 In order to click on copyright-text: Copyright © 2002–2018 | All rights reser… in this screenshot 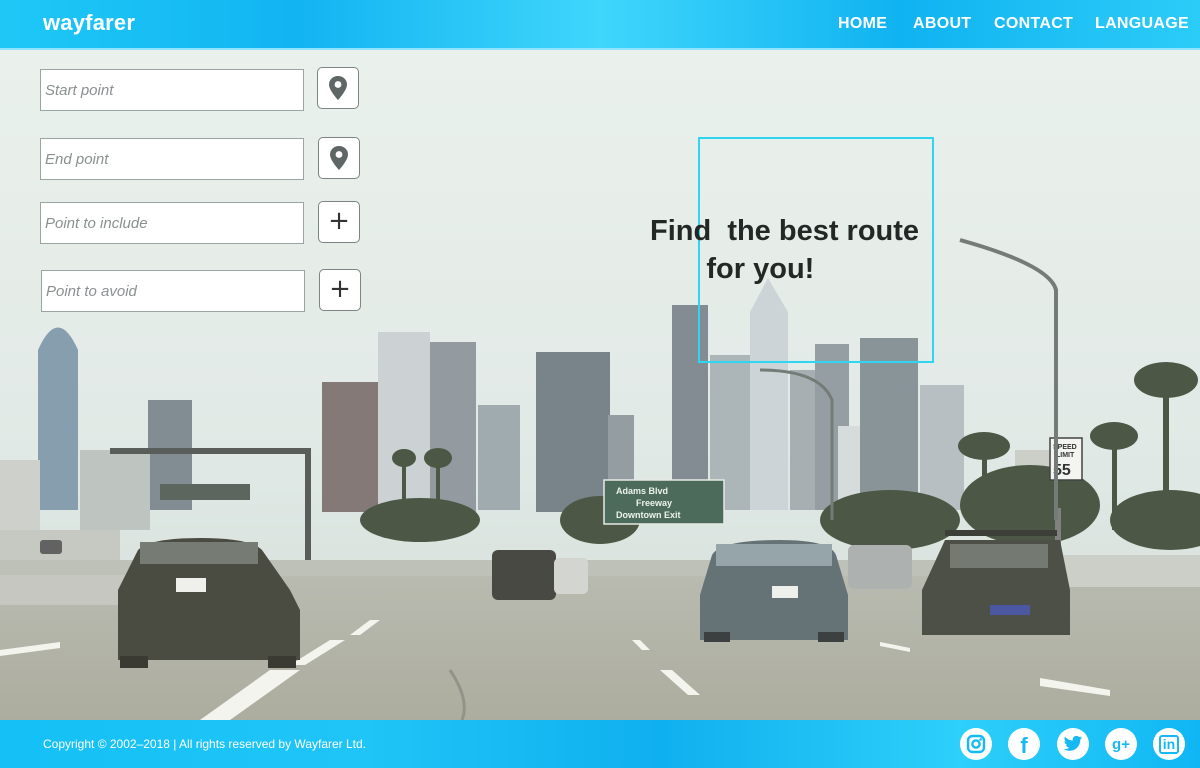, I will do `click(205, 744)`.